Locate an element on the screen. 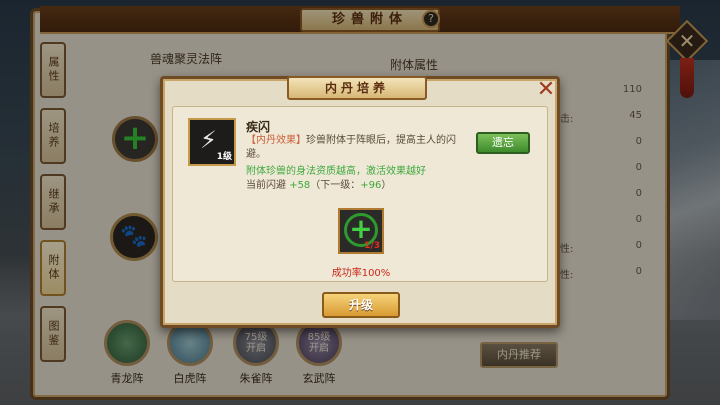 Image resolution: width=720 pixels, height=405 pixels. material-count: 1/3 is located at coordinates (372, 246).